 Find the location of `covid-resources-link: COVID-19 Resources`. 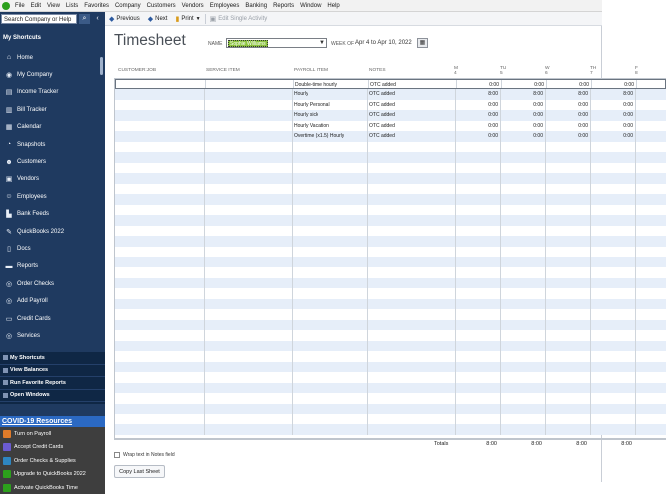

covid-resources-link: COVID-19 Resources is located at coordinates (52, 421).